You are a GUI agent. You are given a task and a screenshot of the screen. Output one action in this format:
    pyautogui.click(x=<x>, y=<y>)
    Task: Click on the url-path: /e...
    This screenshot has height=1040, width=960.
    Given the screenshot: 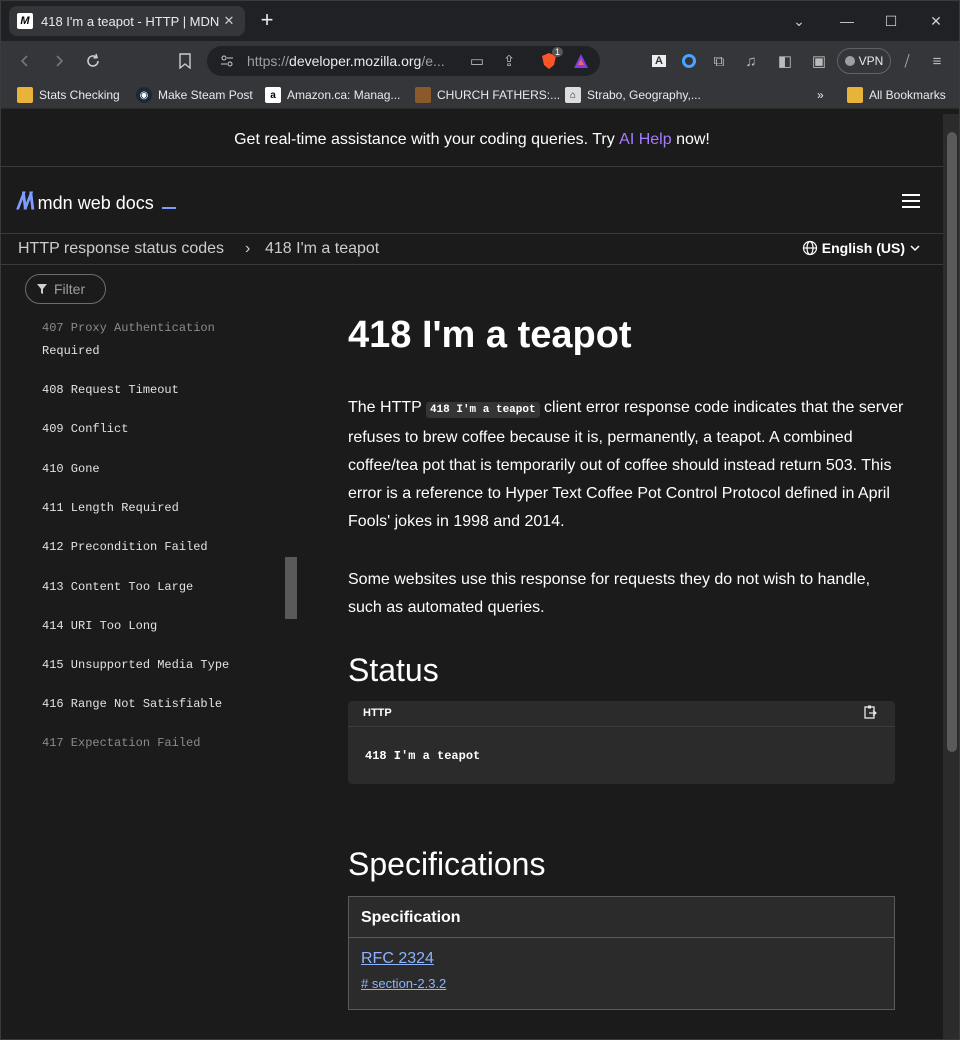 What is the action you would take?
    pyautogui.click(x=433, y=61)
    